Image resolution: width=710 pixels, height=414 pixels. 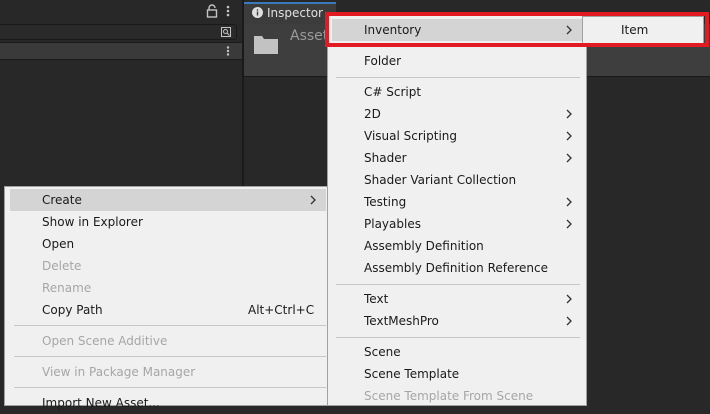 What do you see at coordinates (168, 341) in the screenshot?
I see `menu-item-open-scene-additive: Open Scene Additive` at bounding box center [168, 341].